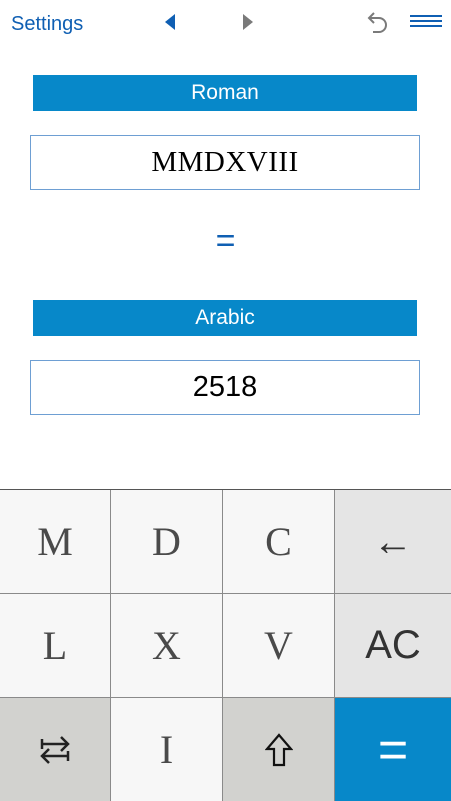  What do you see at coordinates (225, 93) in the screenshot?
I see `roman-header: Roman` at bounding box center [225, 93].